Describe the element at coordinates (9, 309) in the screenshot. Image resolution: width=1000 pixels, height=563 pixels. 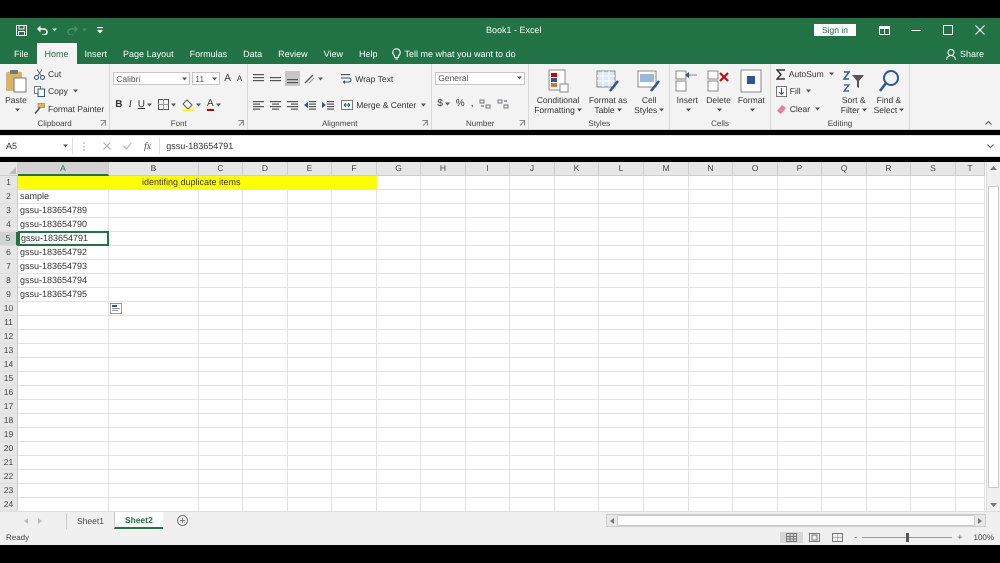
I see `row-header: 10` at that location.